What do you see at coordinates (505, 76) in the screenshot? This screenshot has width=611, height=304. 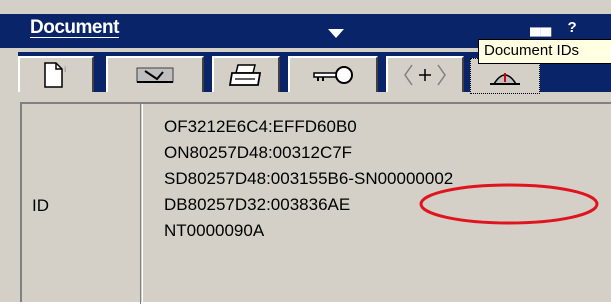 I see `hat-icon` at bounding box center [505, 76].